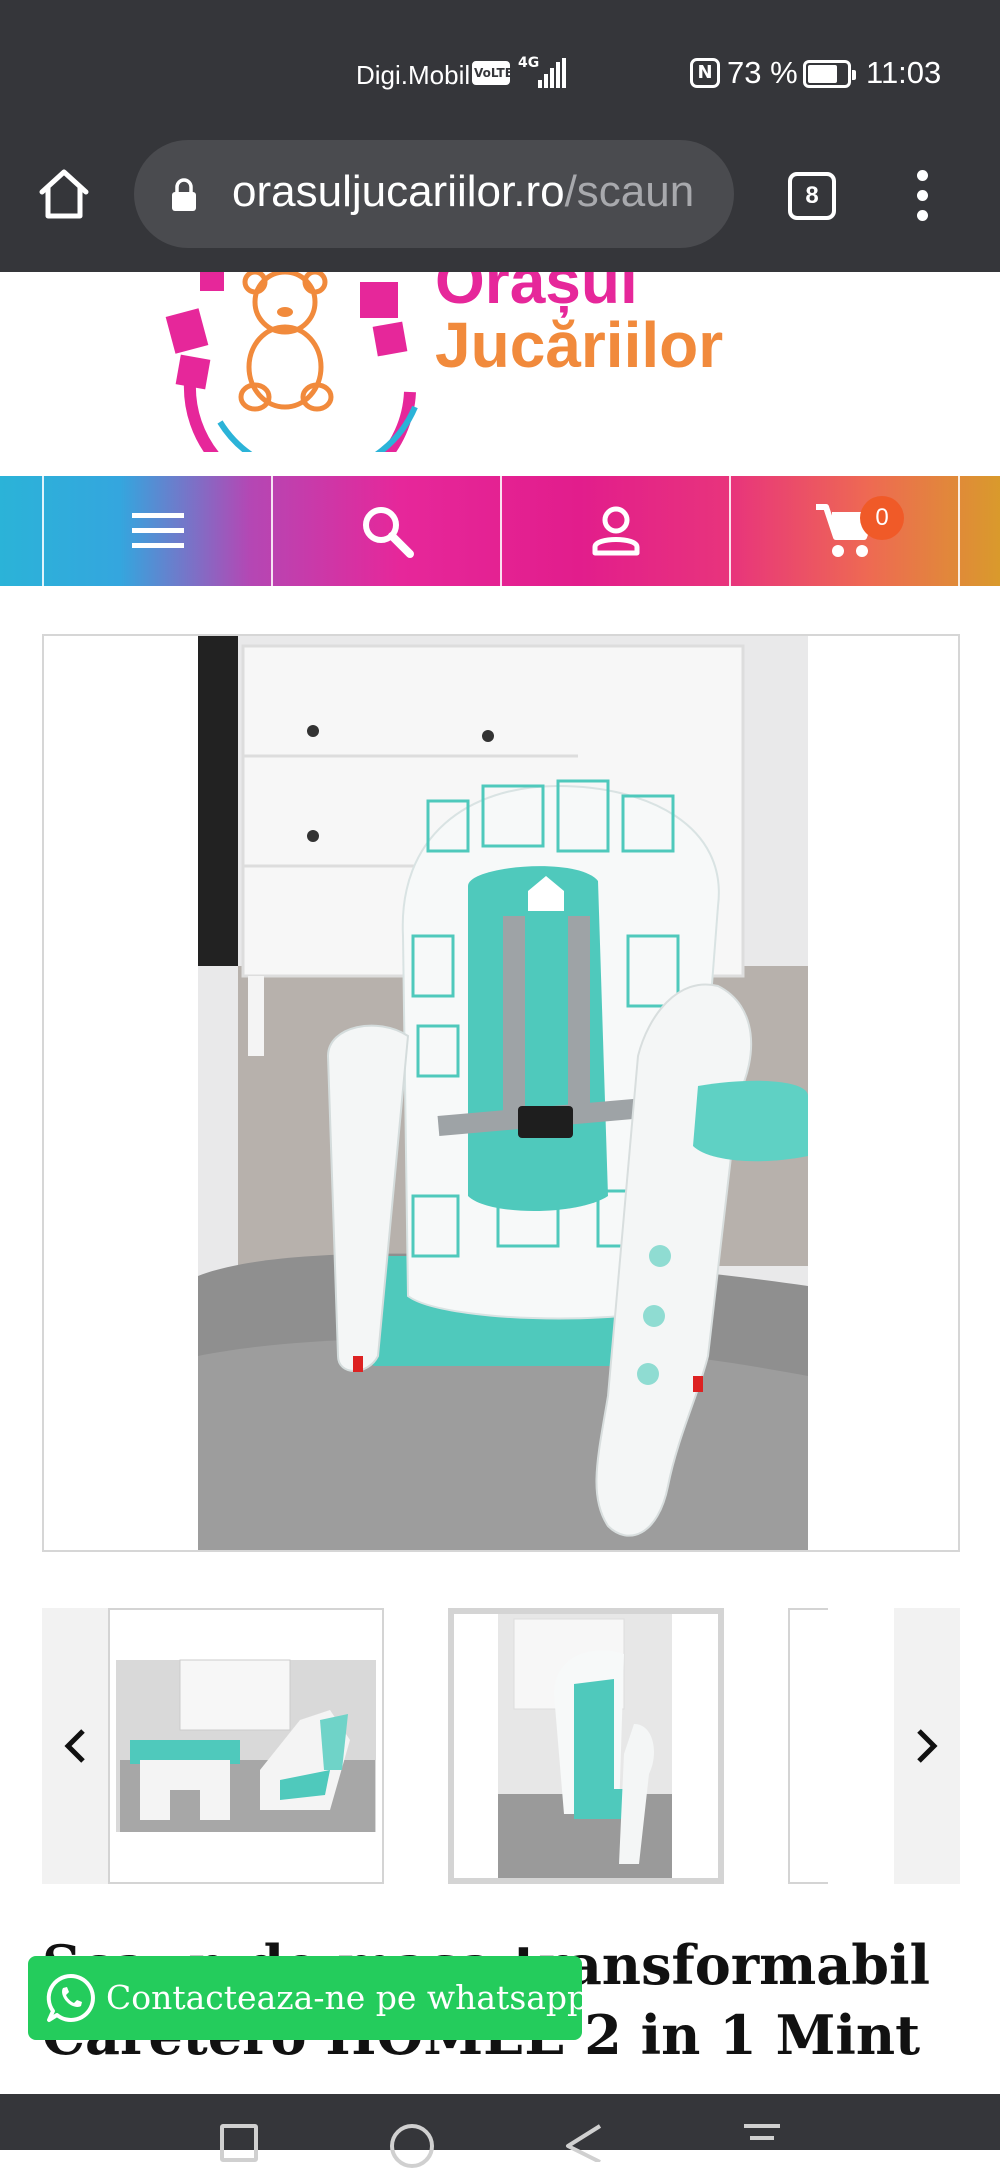 The width and height of the screenshot is (1000, 2168). I want to click on url-bar: orasuljucariilor.ro/scaun, so click(434, 194).